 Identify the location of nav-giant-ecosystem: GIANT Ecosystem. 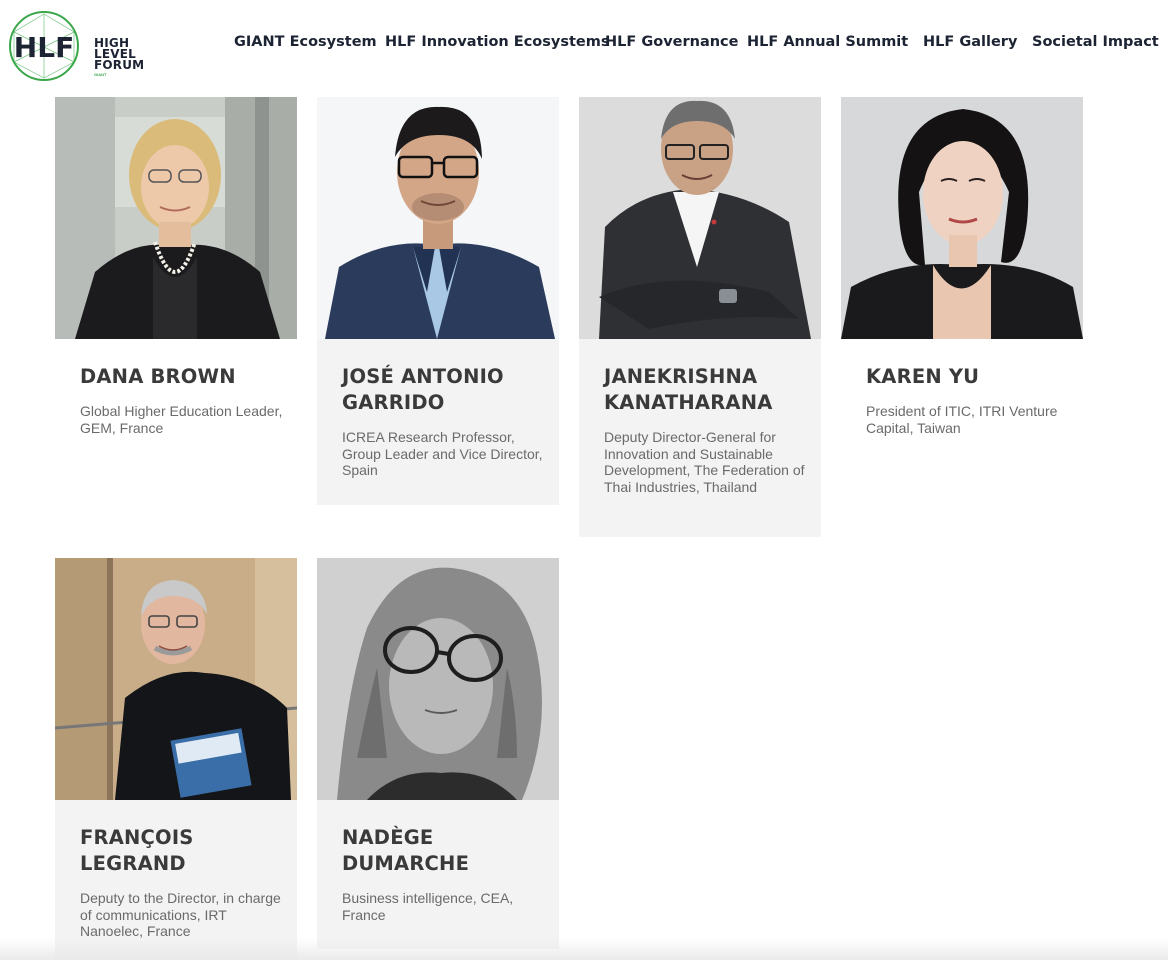
(305, 42).